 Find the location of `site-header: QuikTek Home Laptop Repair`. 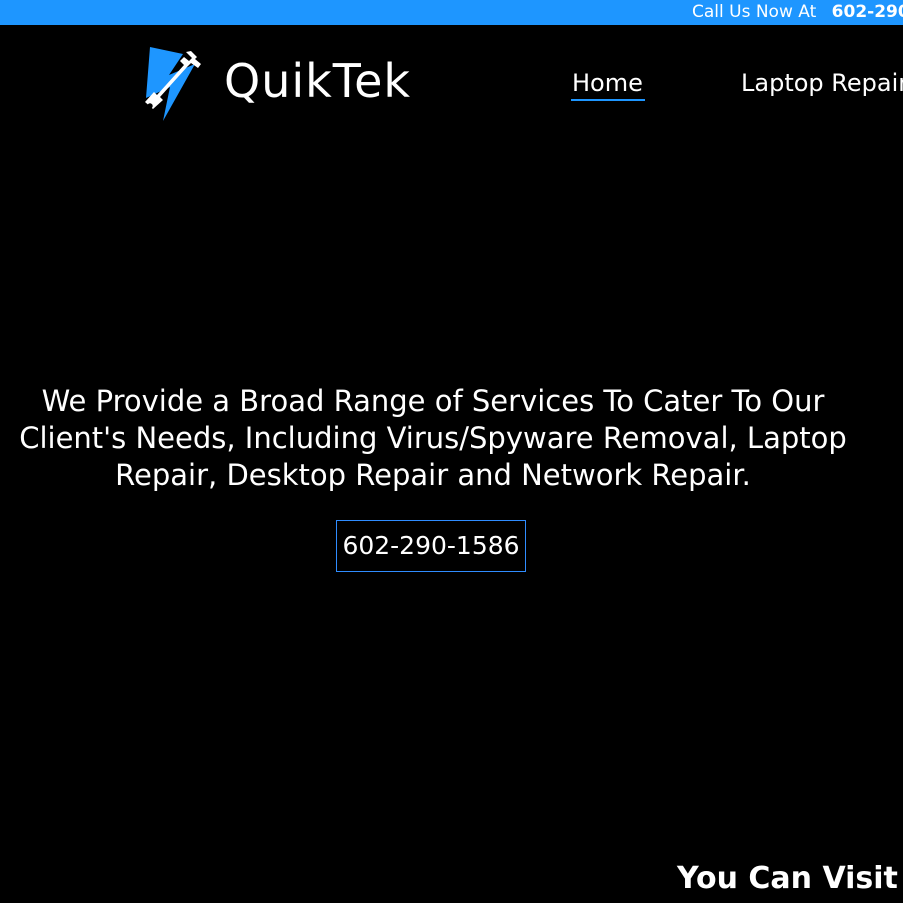

site-header: QuikTek Home Laptop Repair is located at coordinates (451, 80).